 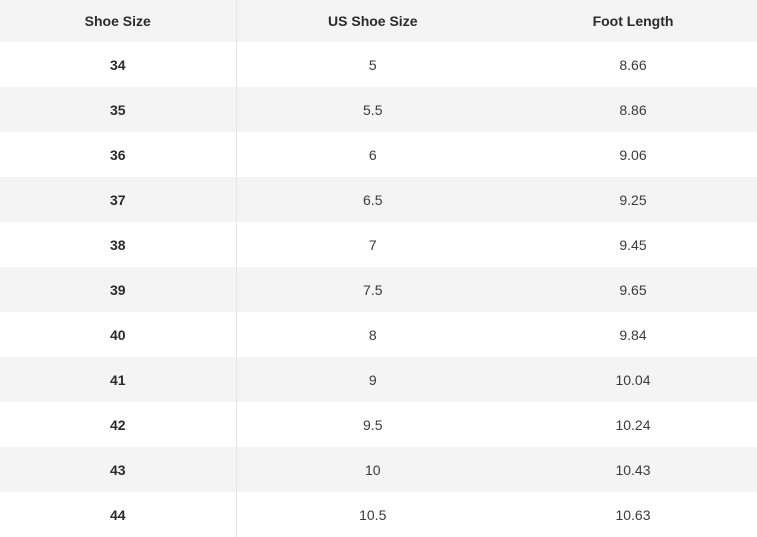 I want to click on cell-us-shoe-size: 5.5, so click(x=372, y=109).